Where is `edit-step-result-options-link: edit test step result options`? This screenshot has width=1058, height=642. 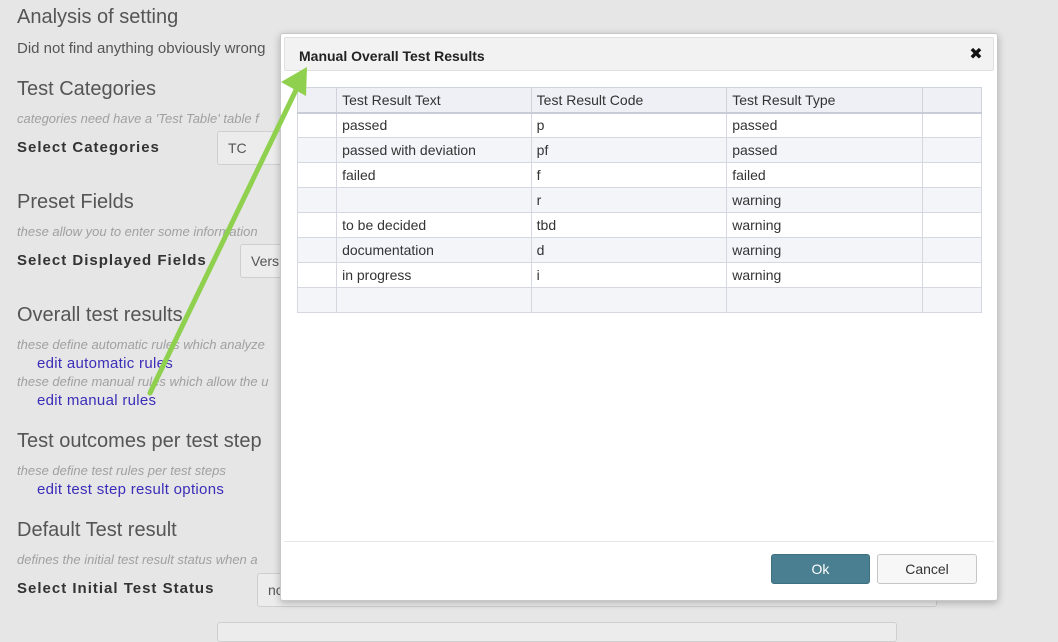
edit-step-result-options-link: edit test step result options is located at coordinates (130, 489).